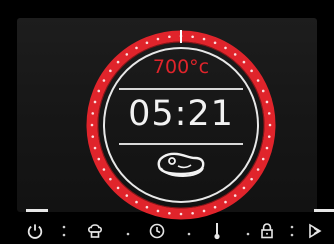 Image resolution: width=334 pixels, height=244 pixels. I want to click on power-icon, so click(35, 231).